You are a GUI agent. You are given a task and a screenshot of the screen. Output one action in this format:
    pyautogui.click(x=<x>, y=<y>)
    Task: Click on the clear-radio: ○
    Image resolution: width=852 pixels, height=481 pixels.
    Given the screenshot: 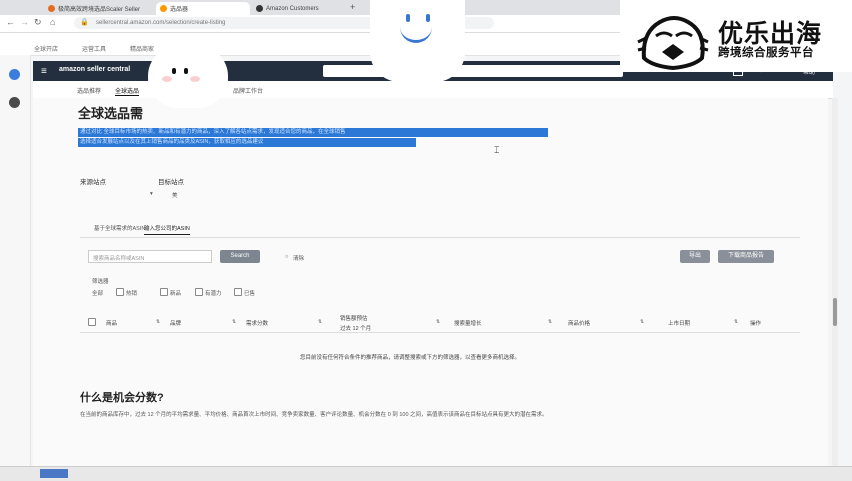 What is the action you would take?
    pyautogui.click(x=286, y=257)
    